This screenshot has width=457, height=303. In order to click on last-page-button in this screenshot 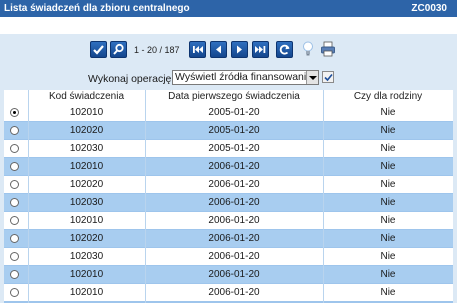, I will do `click(260, 49)`.